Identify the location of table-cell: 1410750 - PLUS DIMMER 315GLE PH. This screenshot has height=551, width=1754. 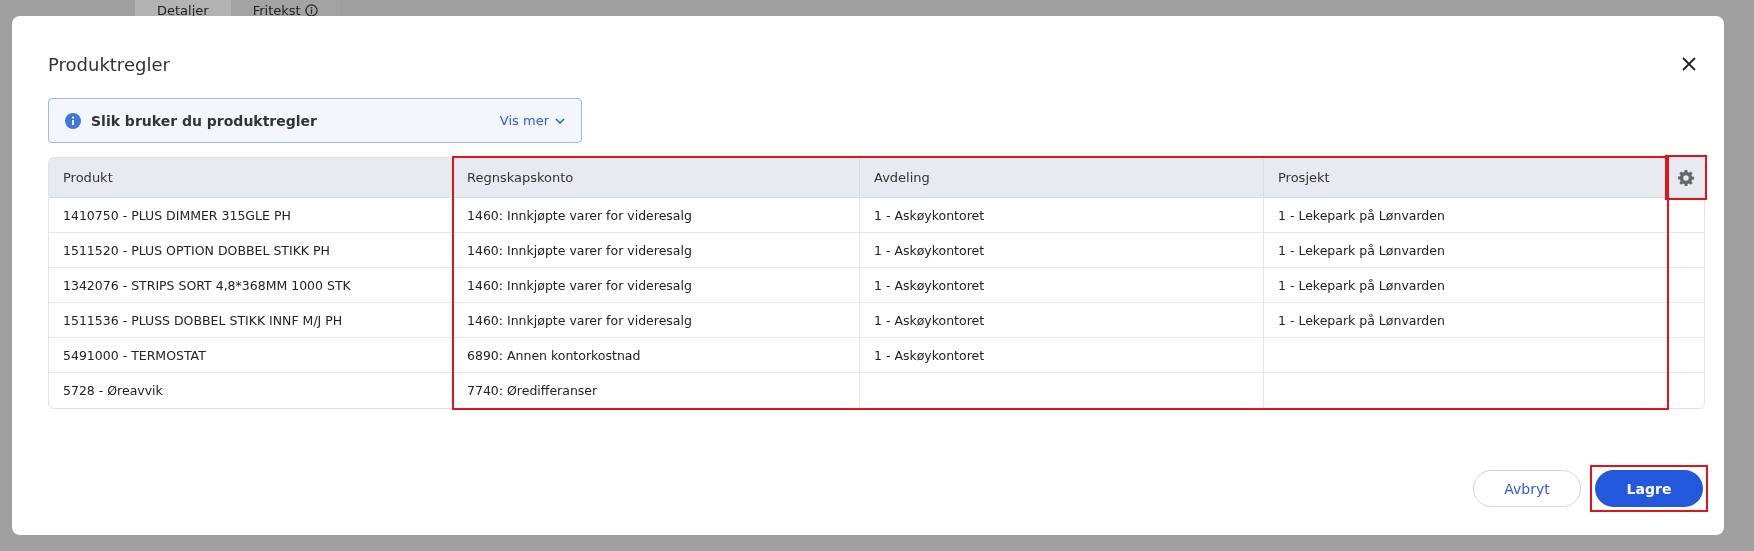
(251, 215).